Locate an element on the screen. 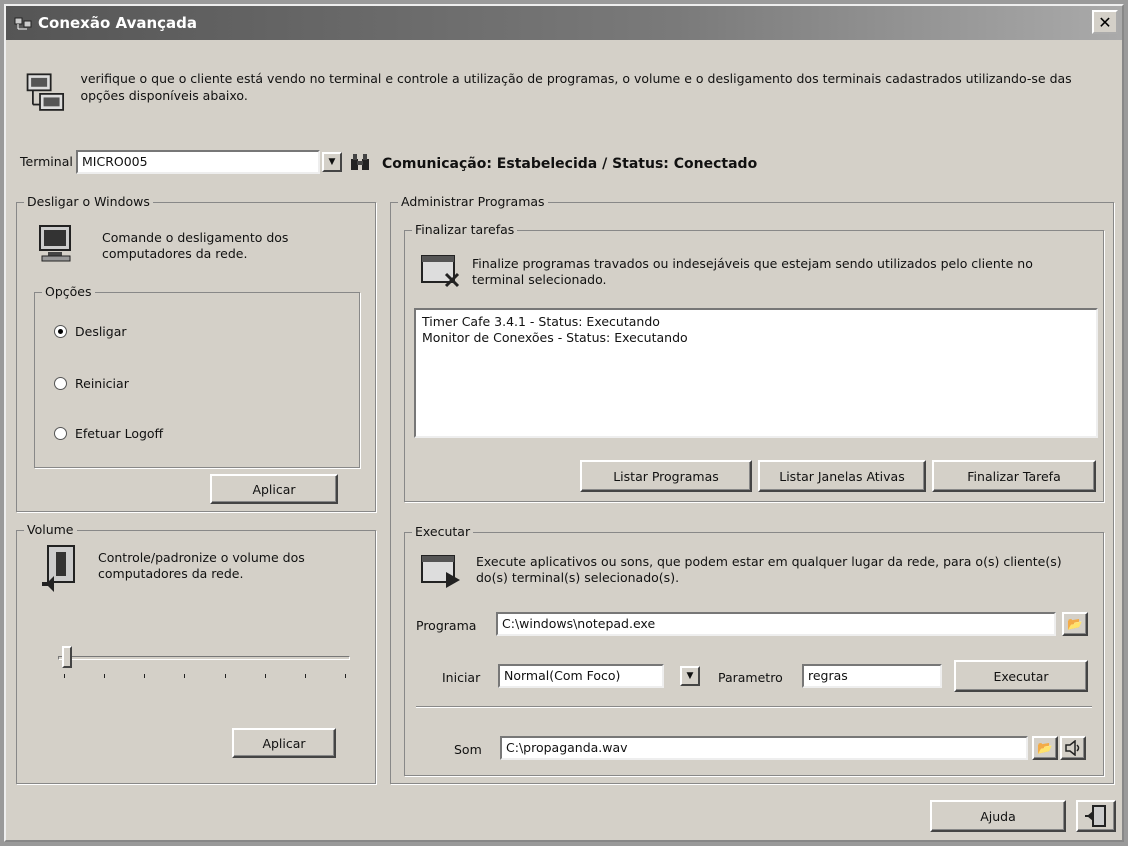  start-mode-select: Normal(Com Foco) is located at coordinates (581, 676).